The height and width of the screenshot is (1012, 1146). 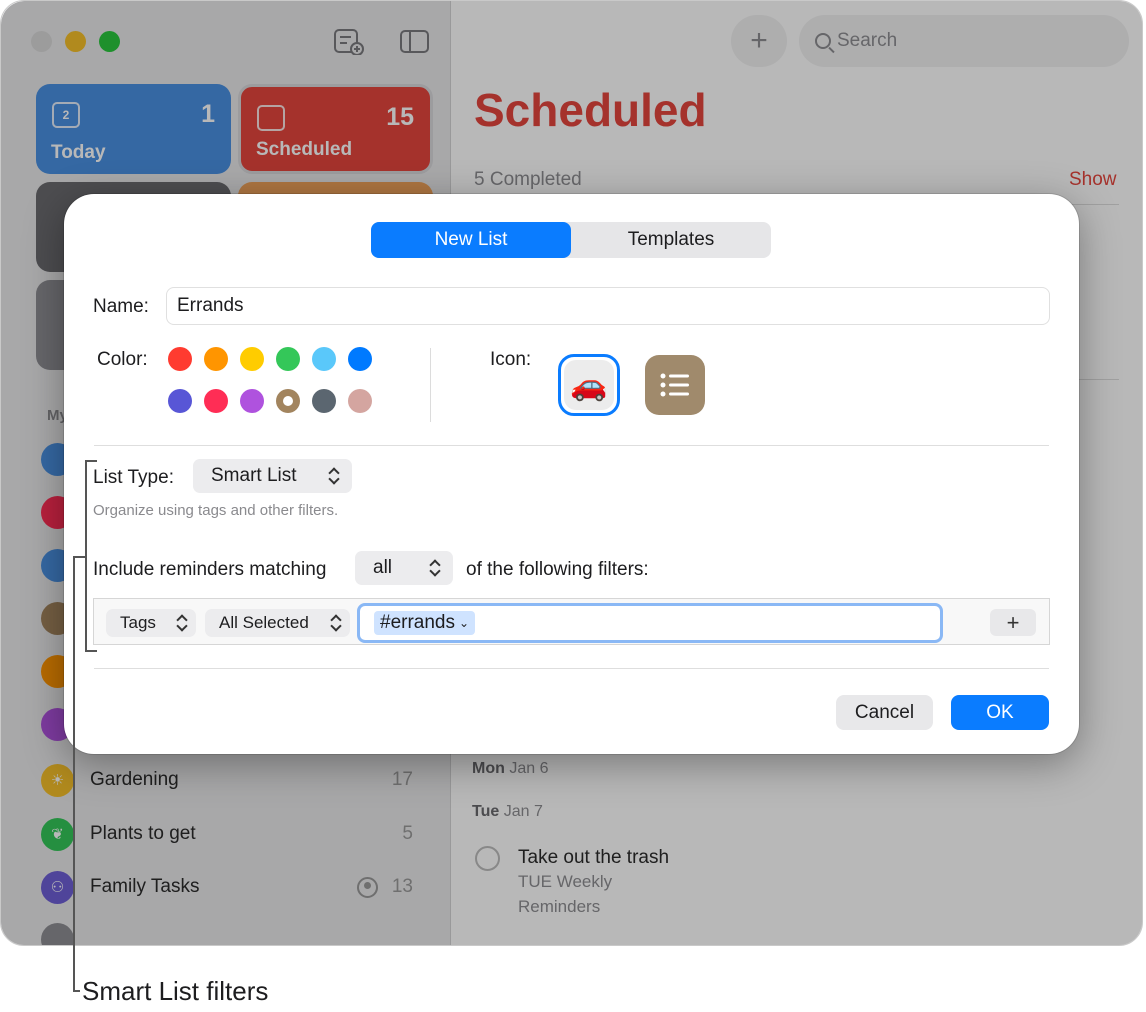 I want to click on icon-option-list, so click(x=675, y=385).